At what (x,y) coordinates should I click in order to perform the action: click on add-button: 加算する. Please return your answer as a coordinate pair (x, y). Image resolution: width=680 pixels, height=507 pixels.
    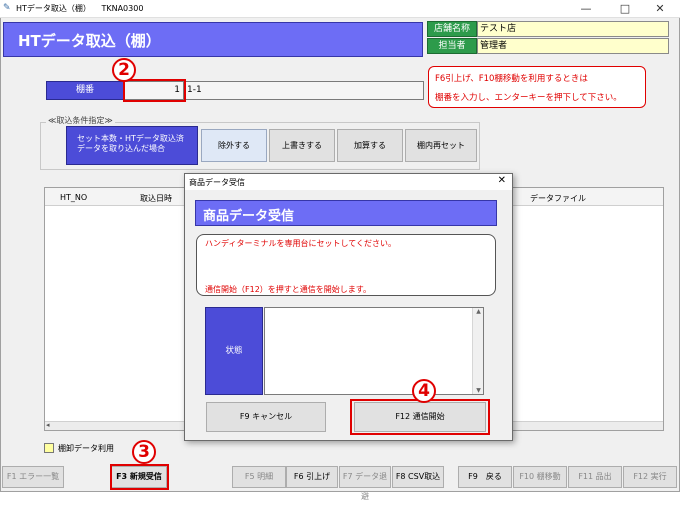
    Looking at the image, I should click on (370, 145).